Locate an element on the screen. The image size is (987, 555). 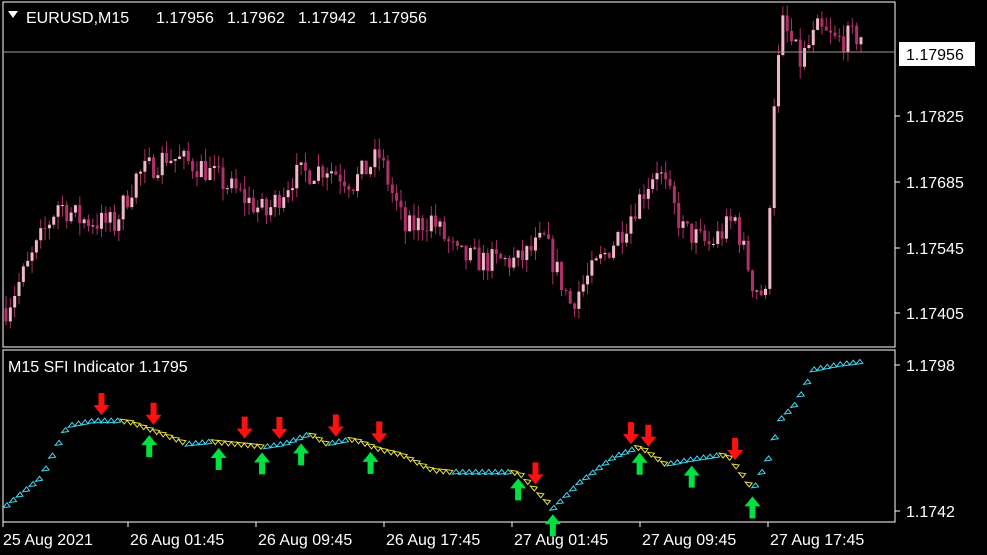
indicator-title: M15 SFI Indicator 1.1795 is located at coordinates (98, 367).